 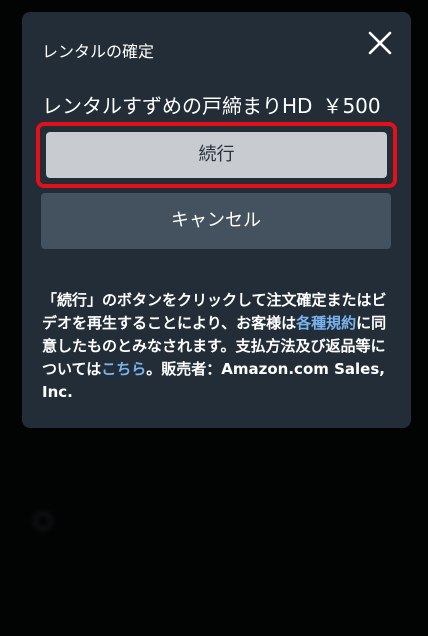 I want to click on returns-link: こちら, so click(x=123, y=369).